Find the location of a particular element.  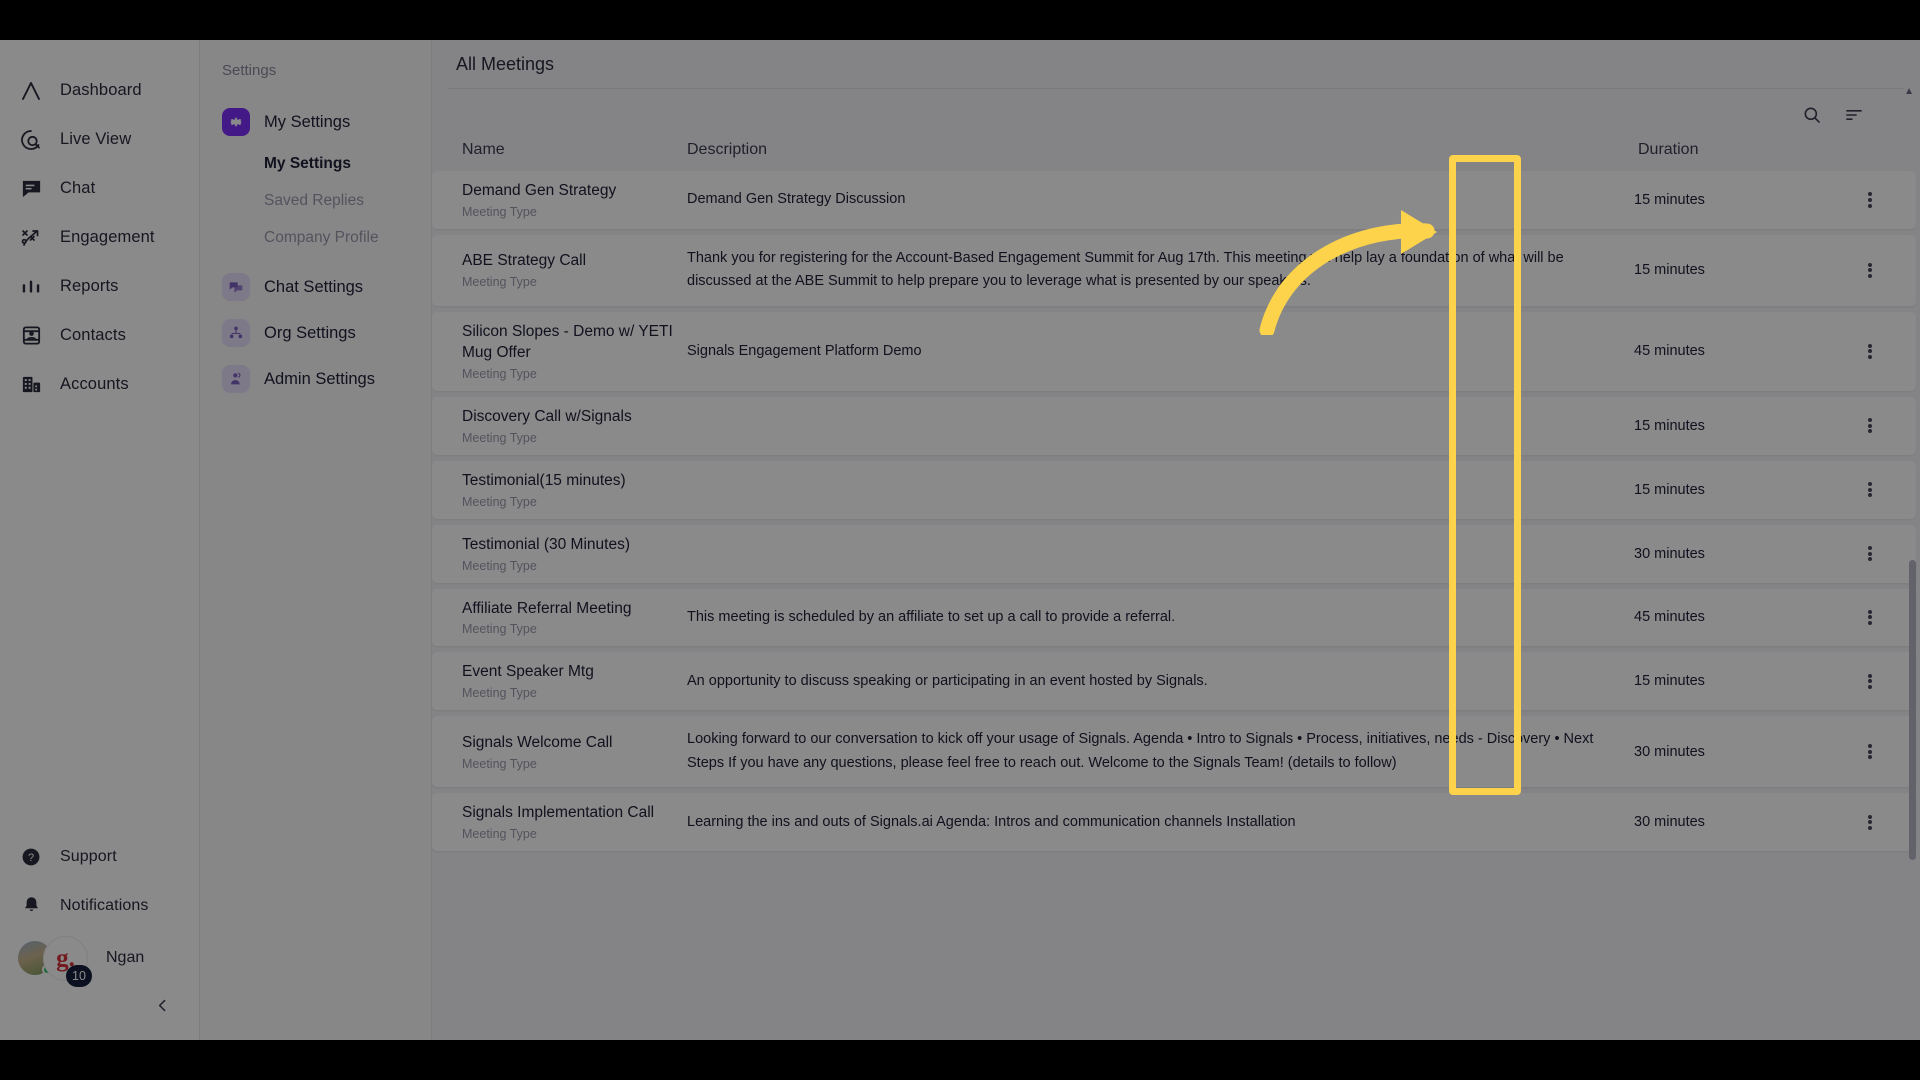

sidebar-item-dashboard: Dashboard is located at coordinates (99, 90).